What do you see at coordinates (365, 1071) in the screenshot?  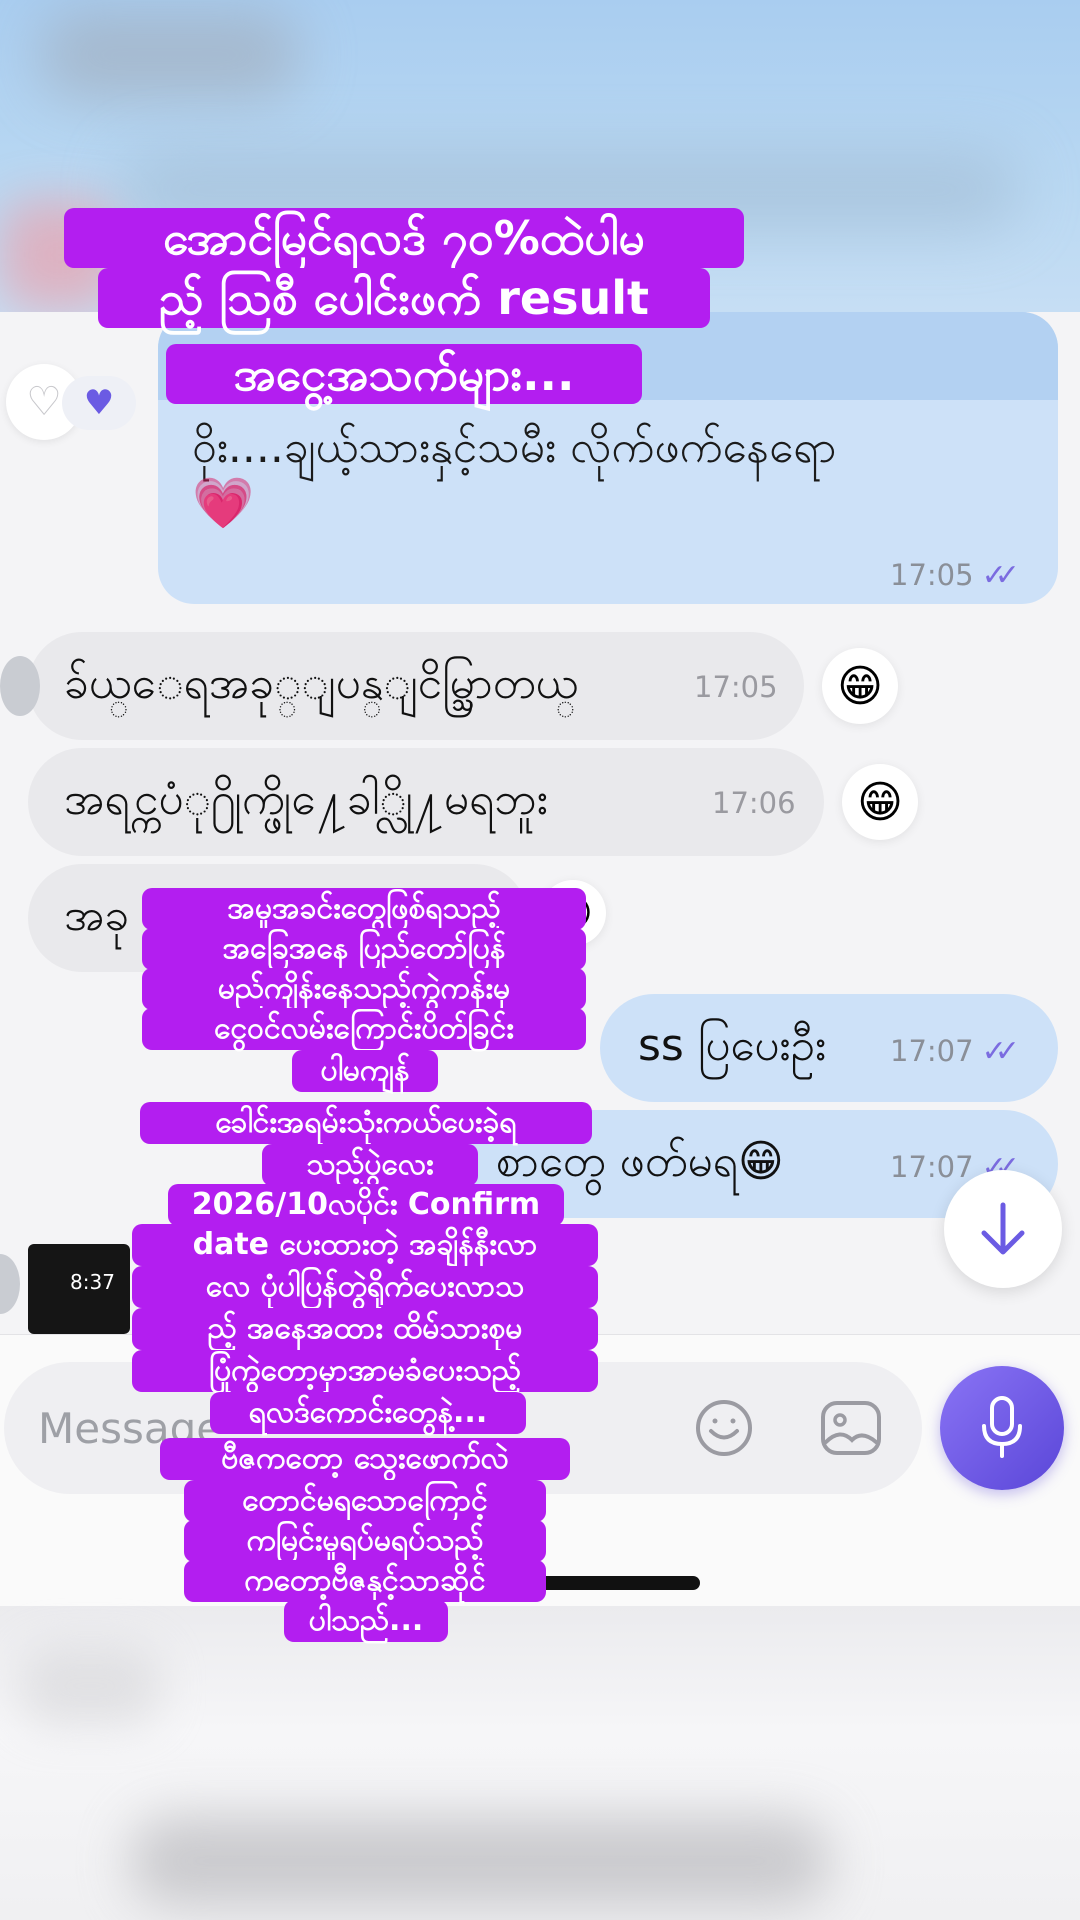 I see `caption-middle-line-5: ပါမကျန်` at bounding box center [365, 1071].